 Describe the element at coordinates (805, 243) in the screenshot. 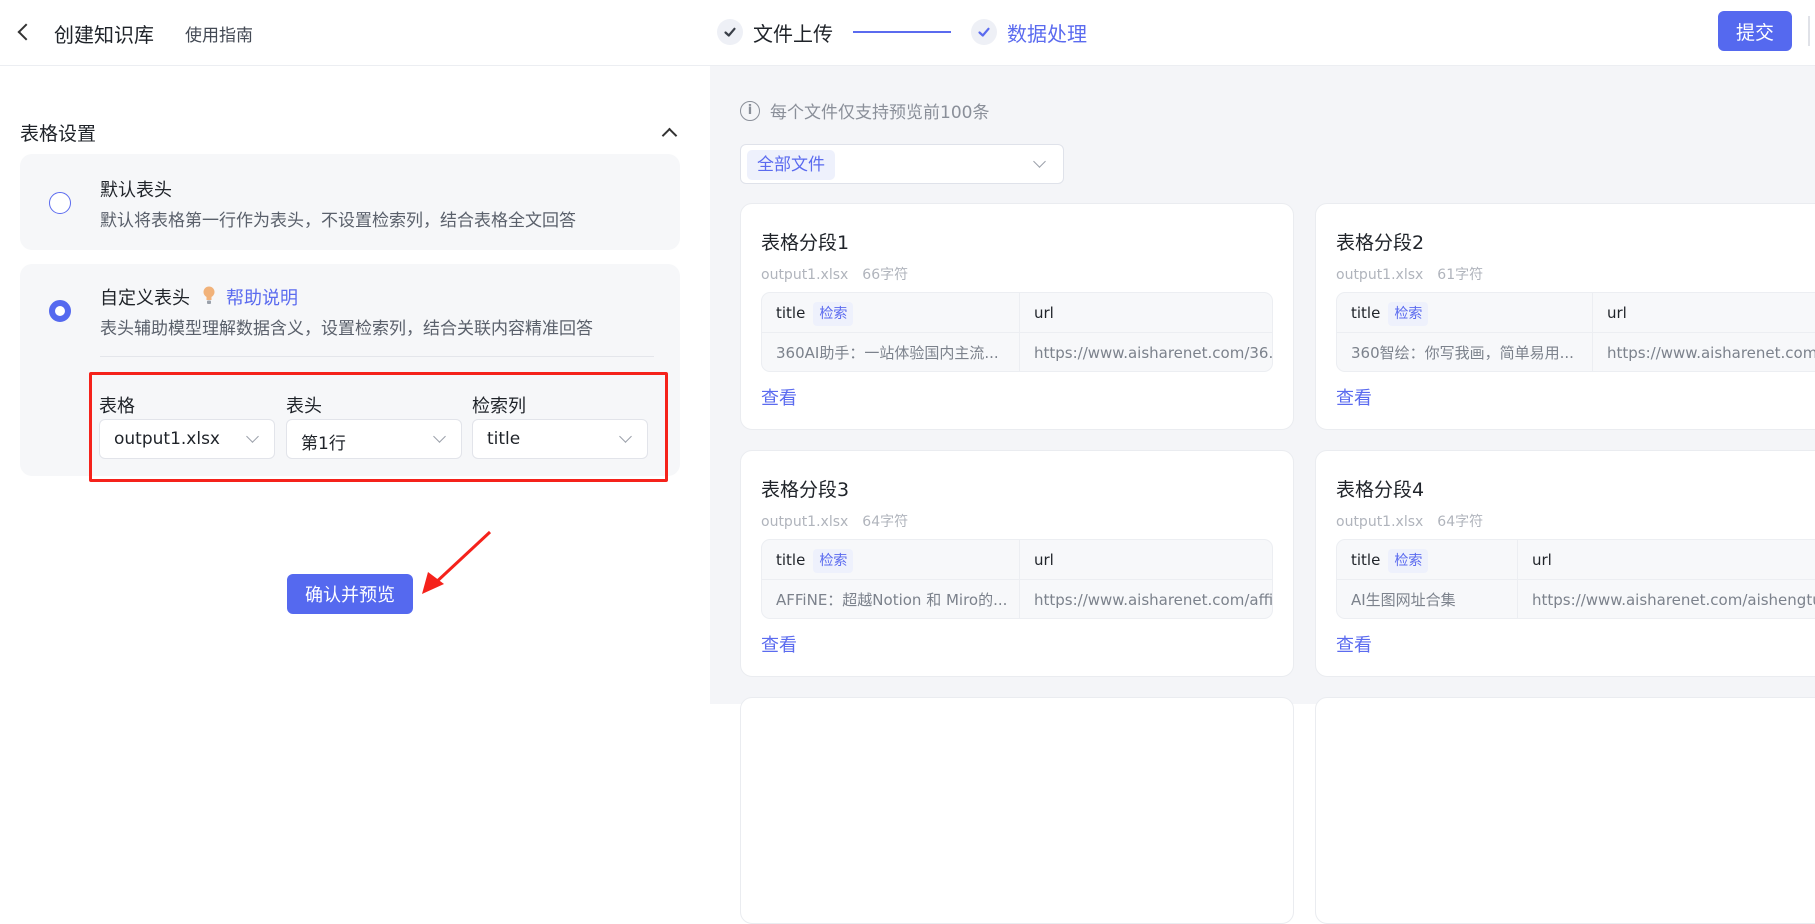

I see `segment-title: 表格分段1` at that location.